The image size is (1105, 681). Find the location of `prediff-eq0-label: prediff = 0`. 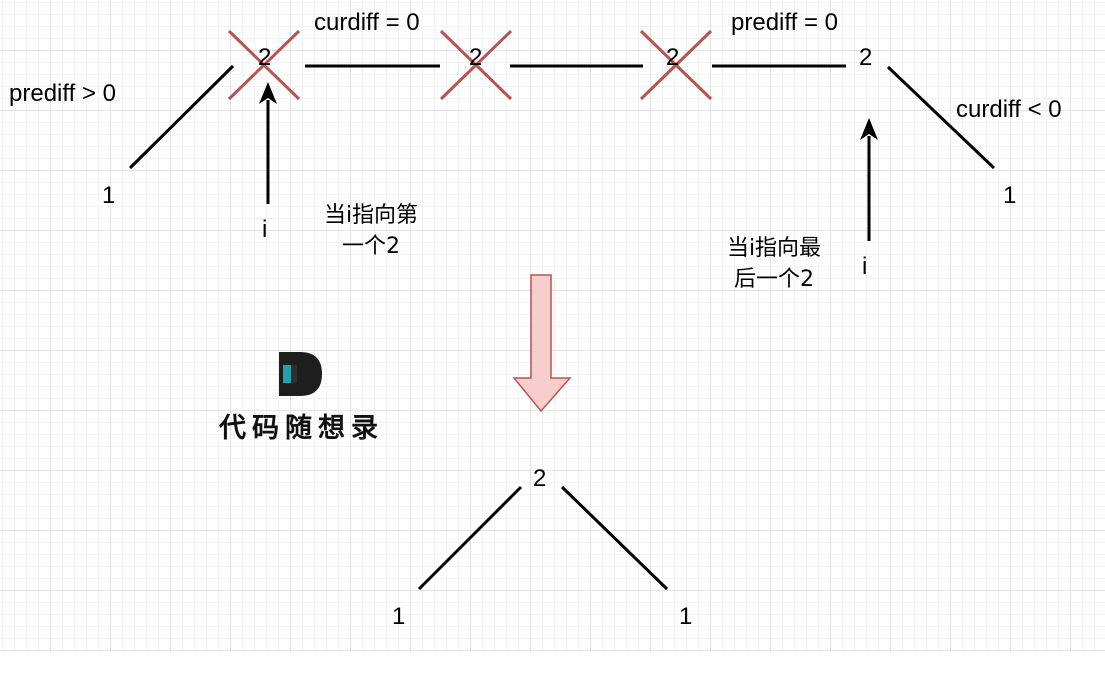

prediff-eq0-label: prediff = 0 is located at coordinates (784, 22).